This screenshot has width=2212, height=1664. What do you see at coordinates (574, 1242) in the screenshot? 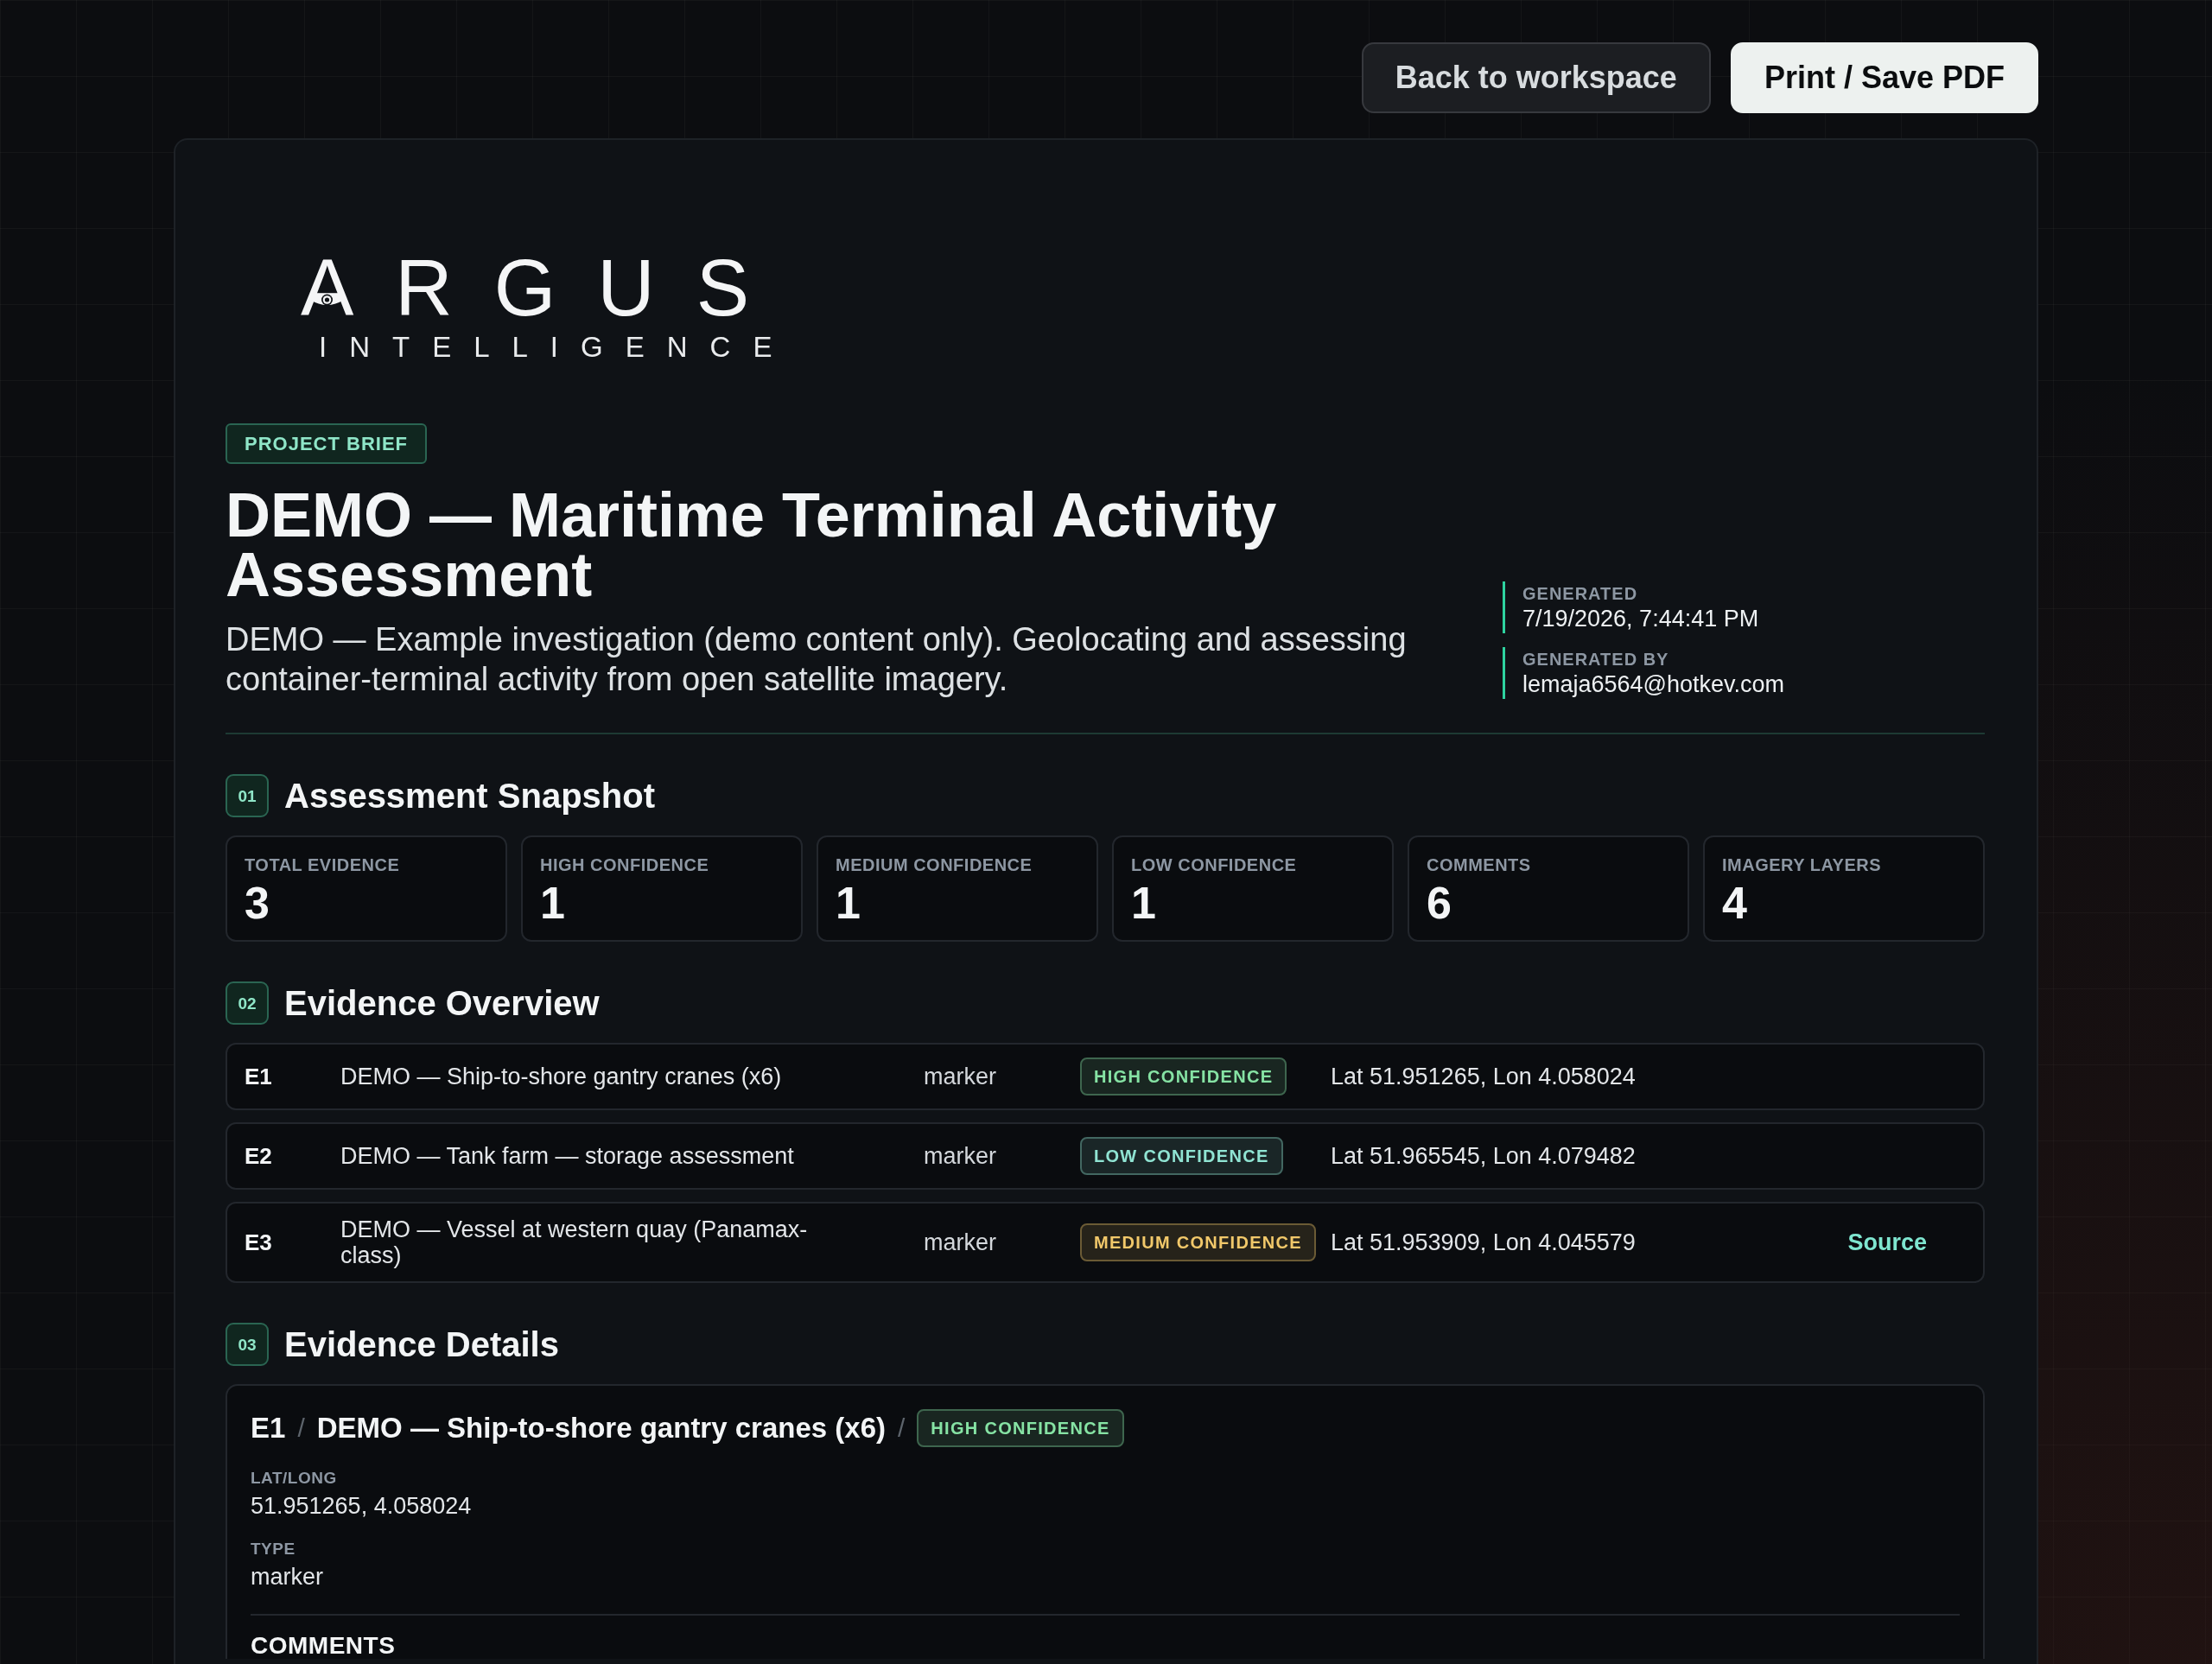
I see `evidence-title: DEMO — Vessel at western quay (Panamax-class)` at bounding box center [574, 1242].